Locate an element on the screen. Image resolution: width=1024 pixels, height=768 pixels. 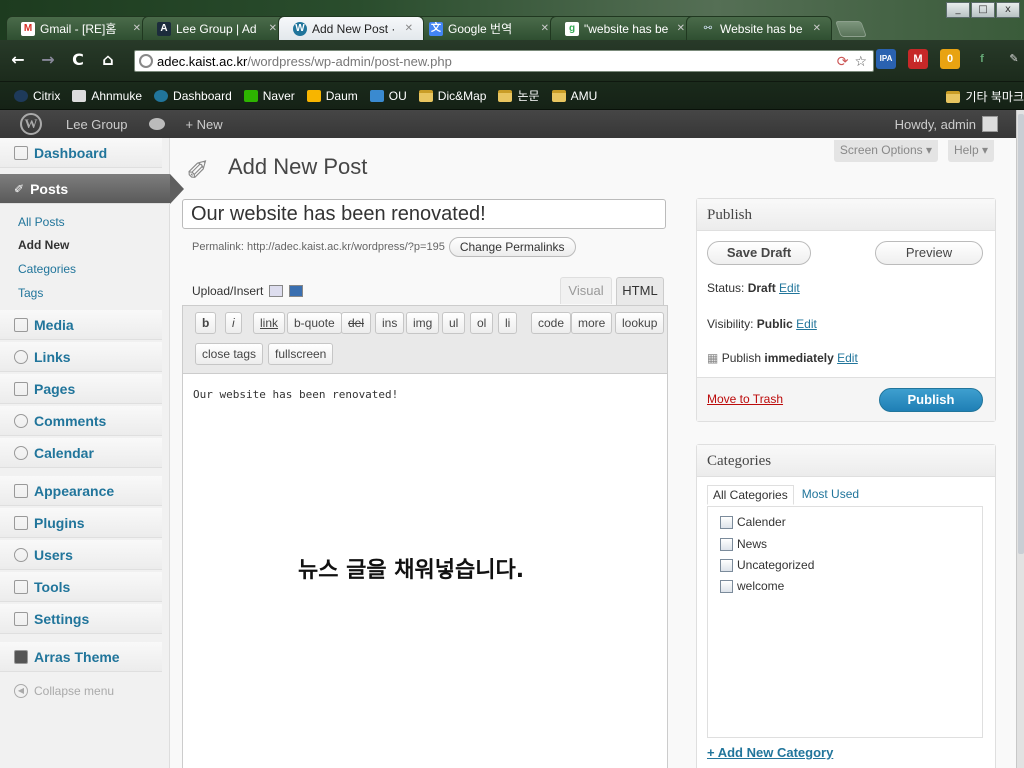
new-content-link: + New is located at coordinates (203, 124).